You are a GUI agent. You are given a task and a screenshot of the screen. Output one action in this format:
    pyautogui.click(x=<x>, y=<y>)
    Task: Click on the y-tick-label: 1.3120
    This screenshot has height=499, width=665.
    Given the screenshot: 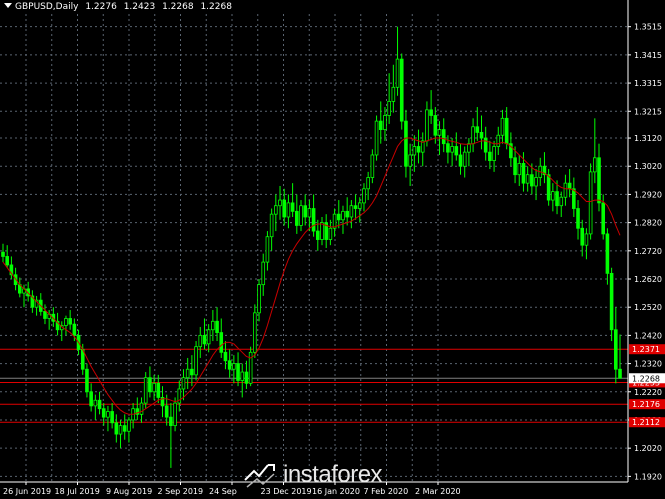 What is the action you would take?
    pyautogui.click(x=648, y=138)
    